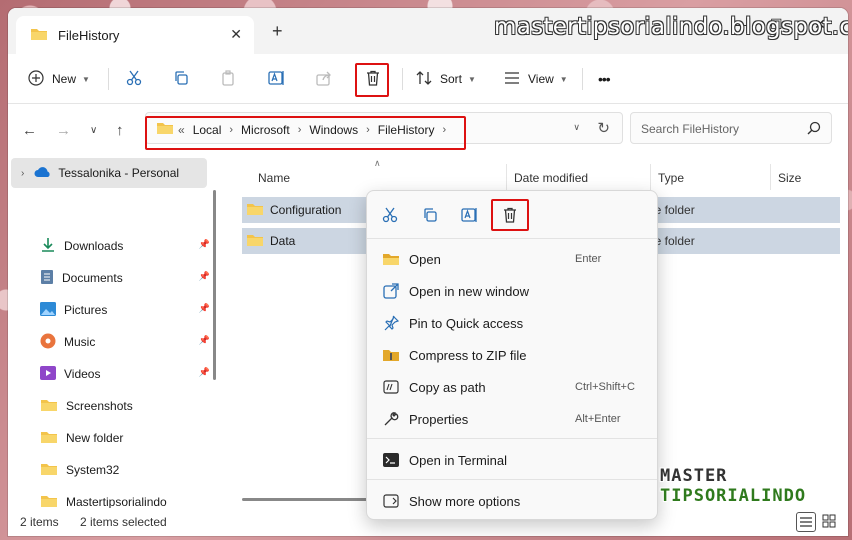 This screenshot has width=852, height=540. What do you see at coordinates (733, 486) in the screenshot?
I see `watermark-logo: MASTER TIPSORIALINDO` at bounding box center [733, 486].